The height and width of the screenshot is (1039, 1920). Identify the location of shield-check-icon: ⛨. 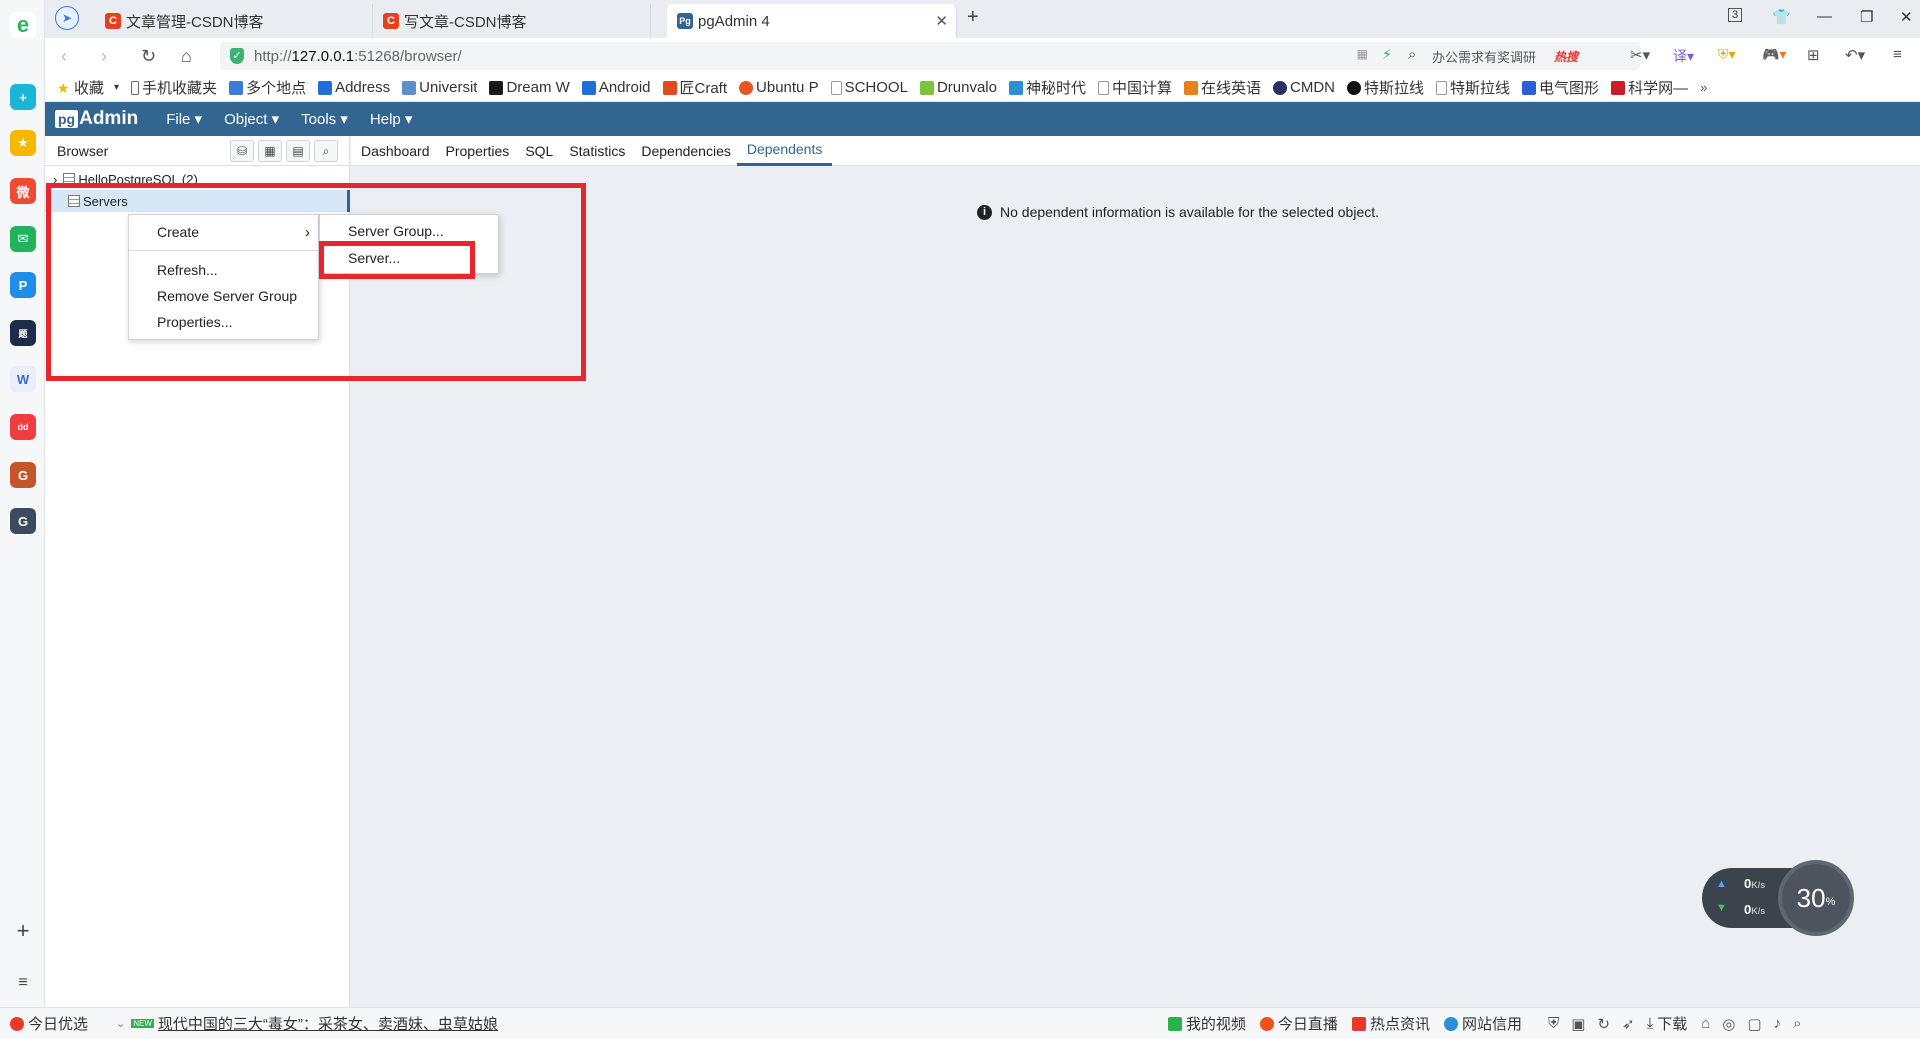
(1553, 1023).